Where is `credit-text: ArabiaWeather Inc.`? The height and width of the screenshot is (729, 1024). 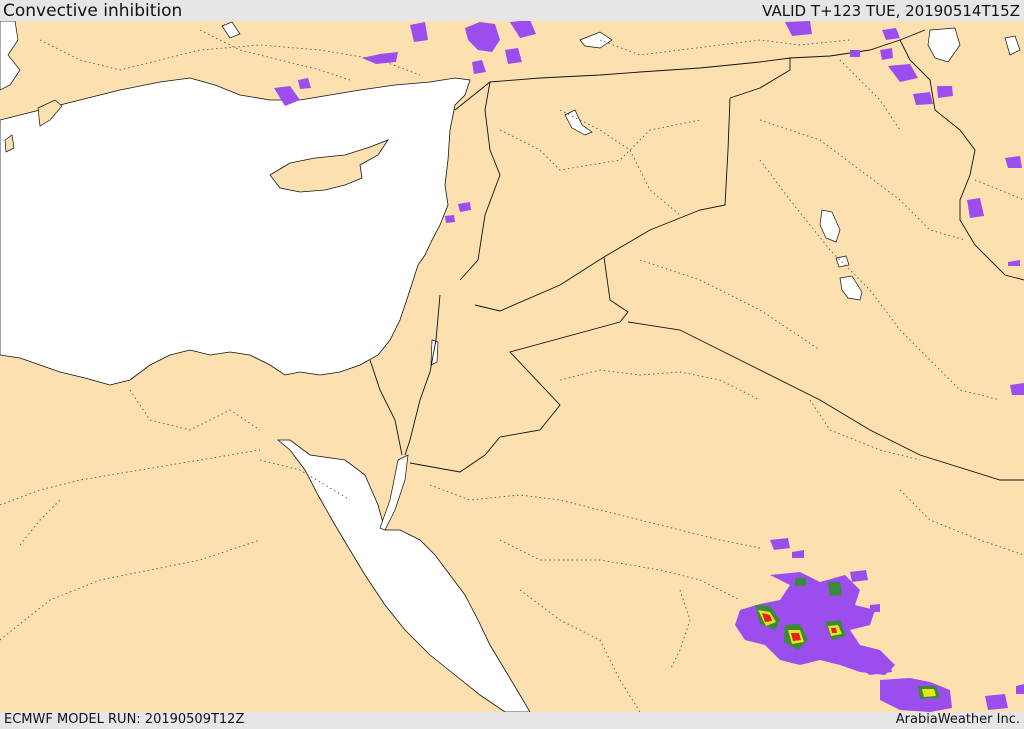
credit-text: ArabiaWeather Inc. is located at coordinates (957, 719).